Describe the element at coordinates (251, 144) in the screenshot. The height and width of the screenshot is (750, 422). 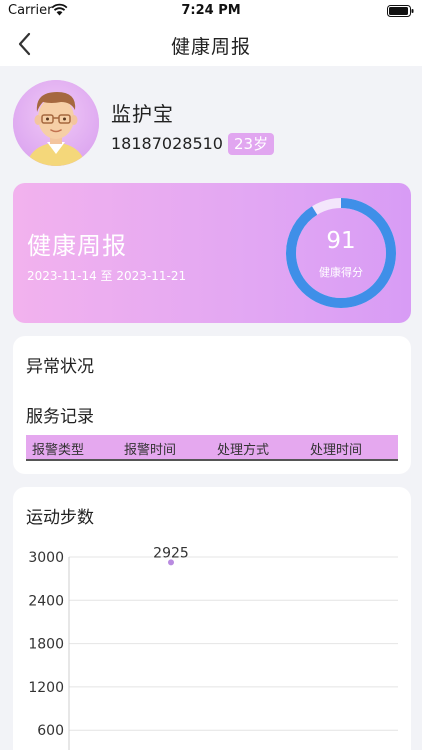
I see `age-badge: 23岁` at that location.